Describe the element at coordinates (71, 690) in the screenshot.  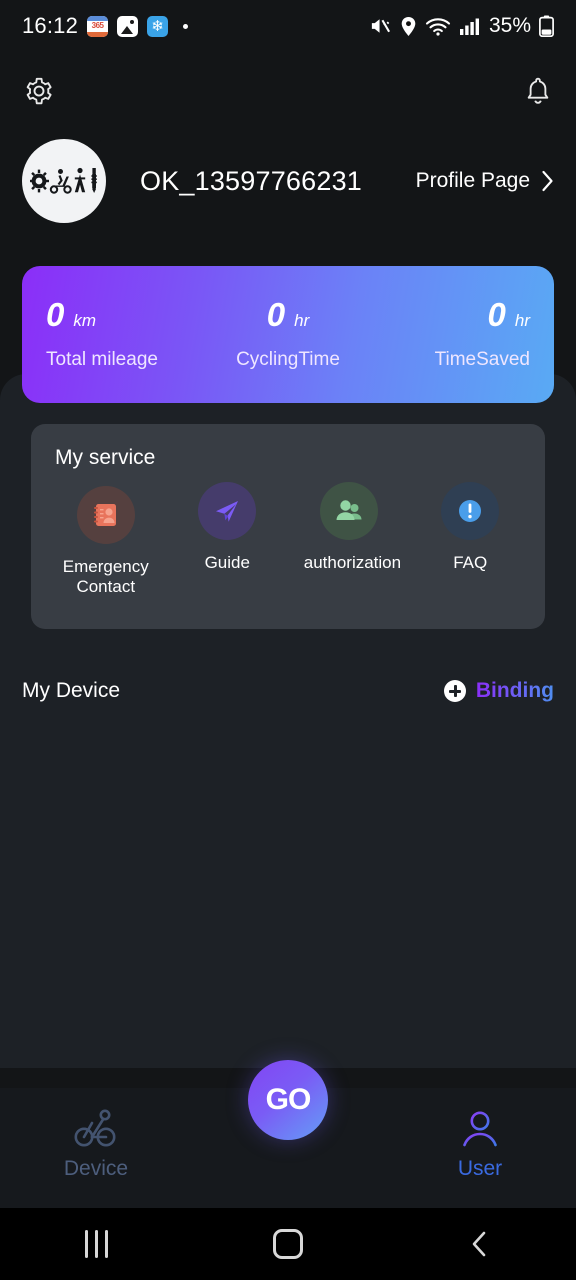
I see `my-device-title: My Device` at that location.